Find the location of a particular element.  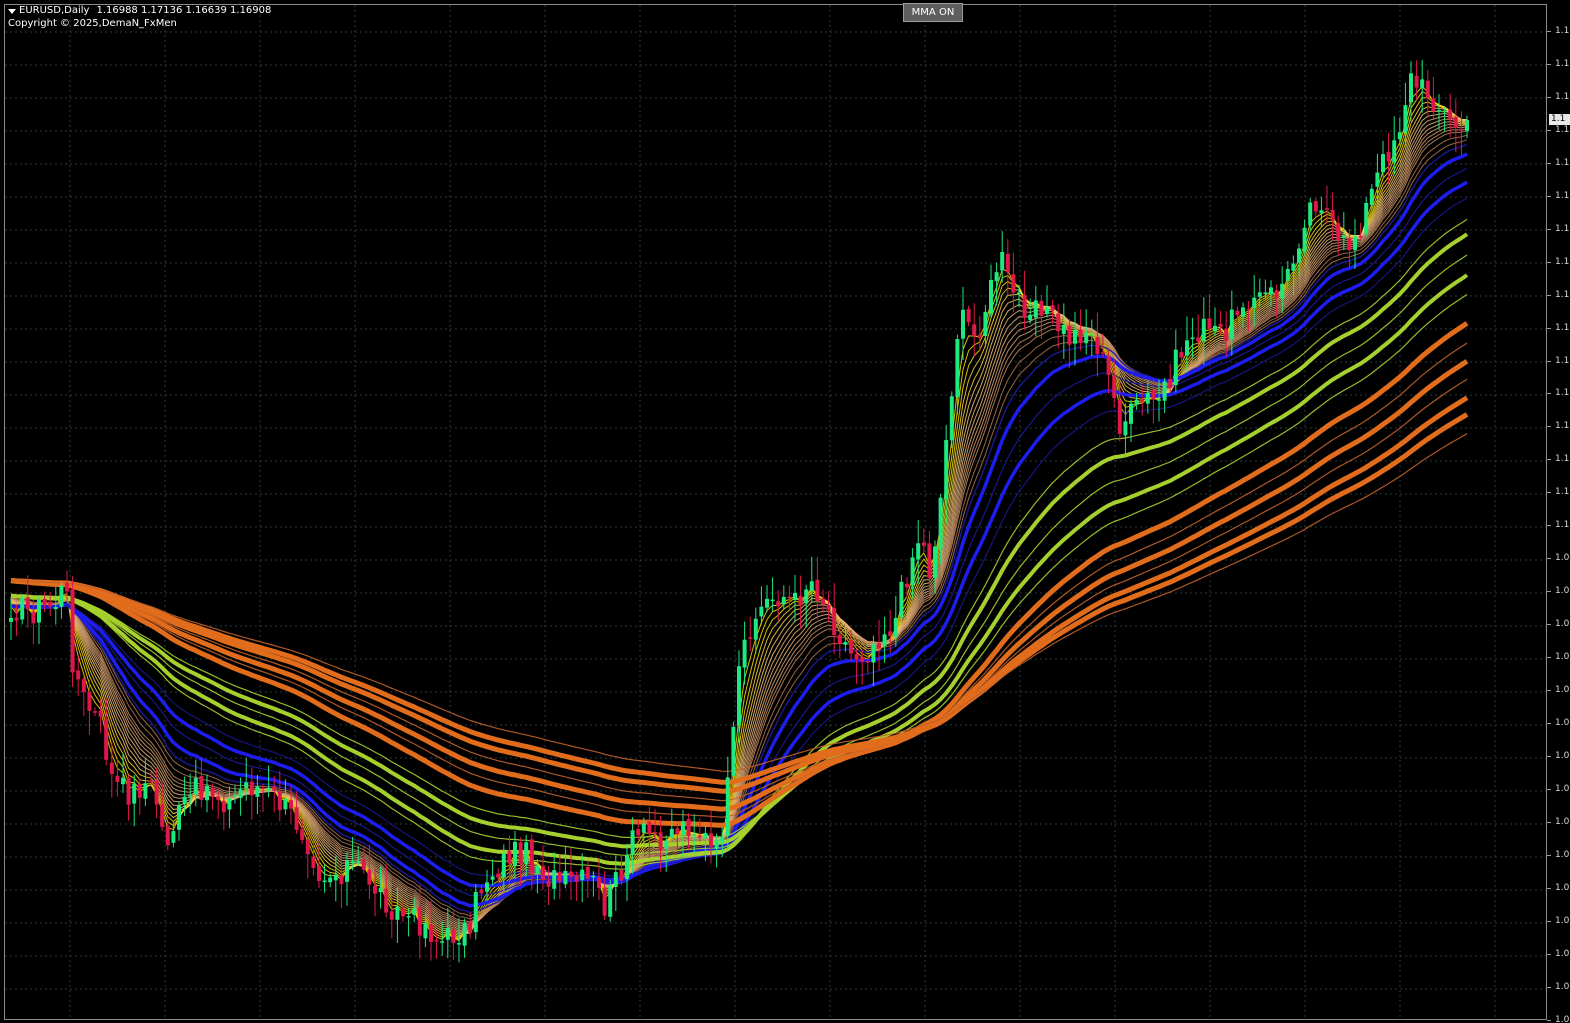

dropdown-triangle-icon is located at coordinates (12, 11).